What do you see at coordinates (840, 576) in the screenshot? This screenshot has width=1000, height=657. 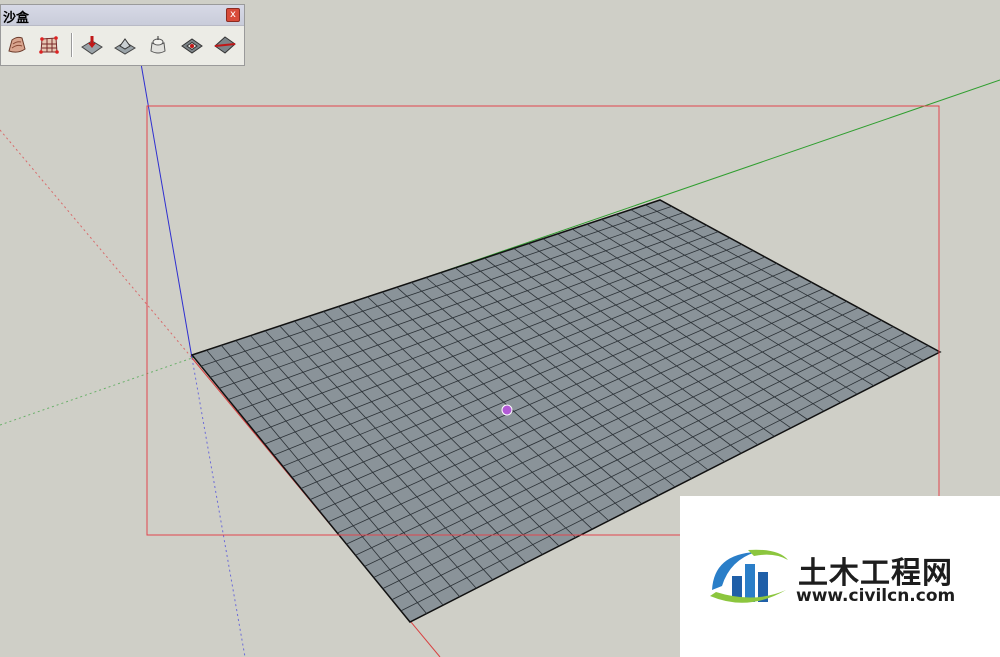 I see `watermark: 土木工程网 www.civilcn.com` at bounding box center [840, 576].